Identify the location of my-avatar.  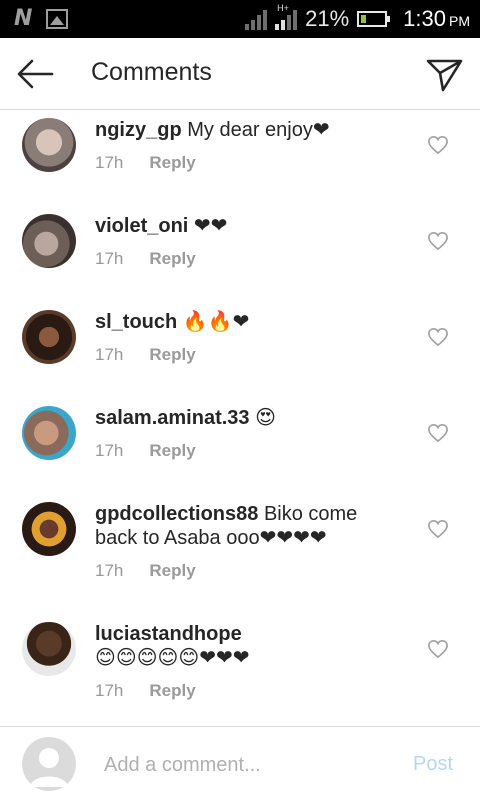
(49, 764).